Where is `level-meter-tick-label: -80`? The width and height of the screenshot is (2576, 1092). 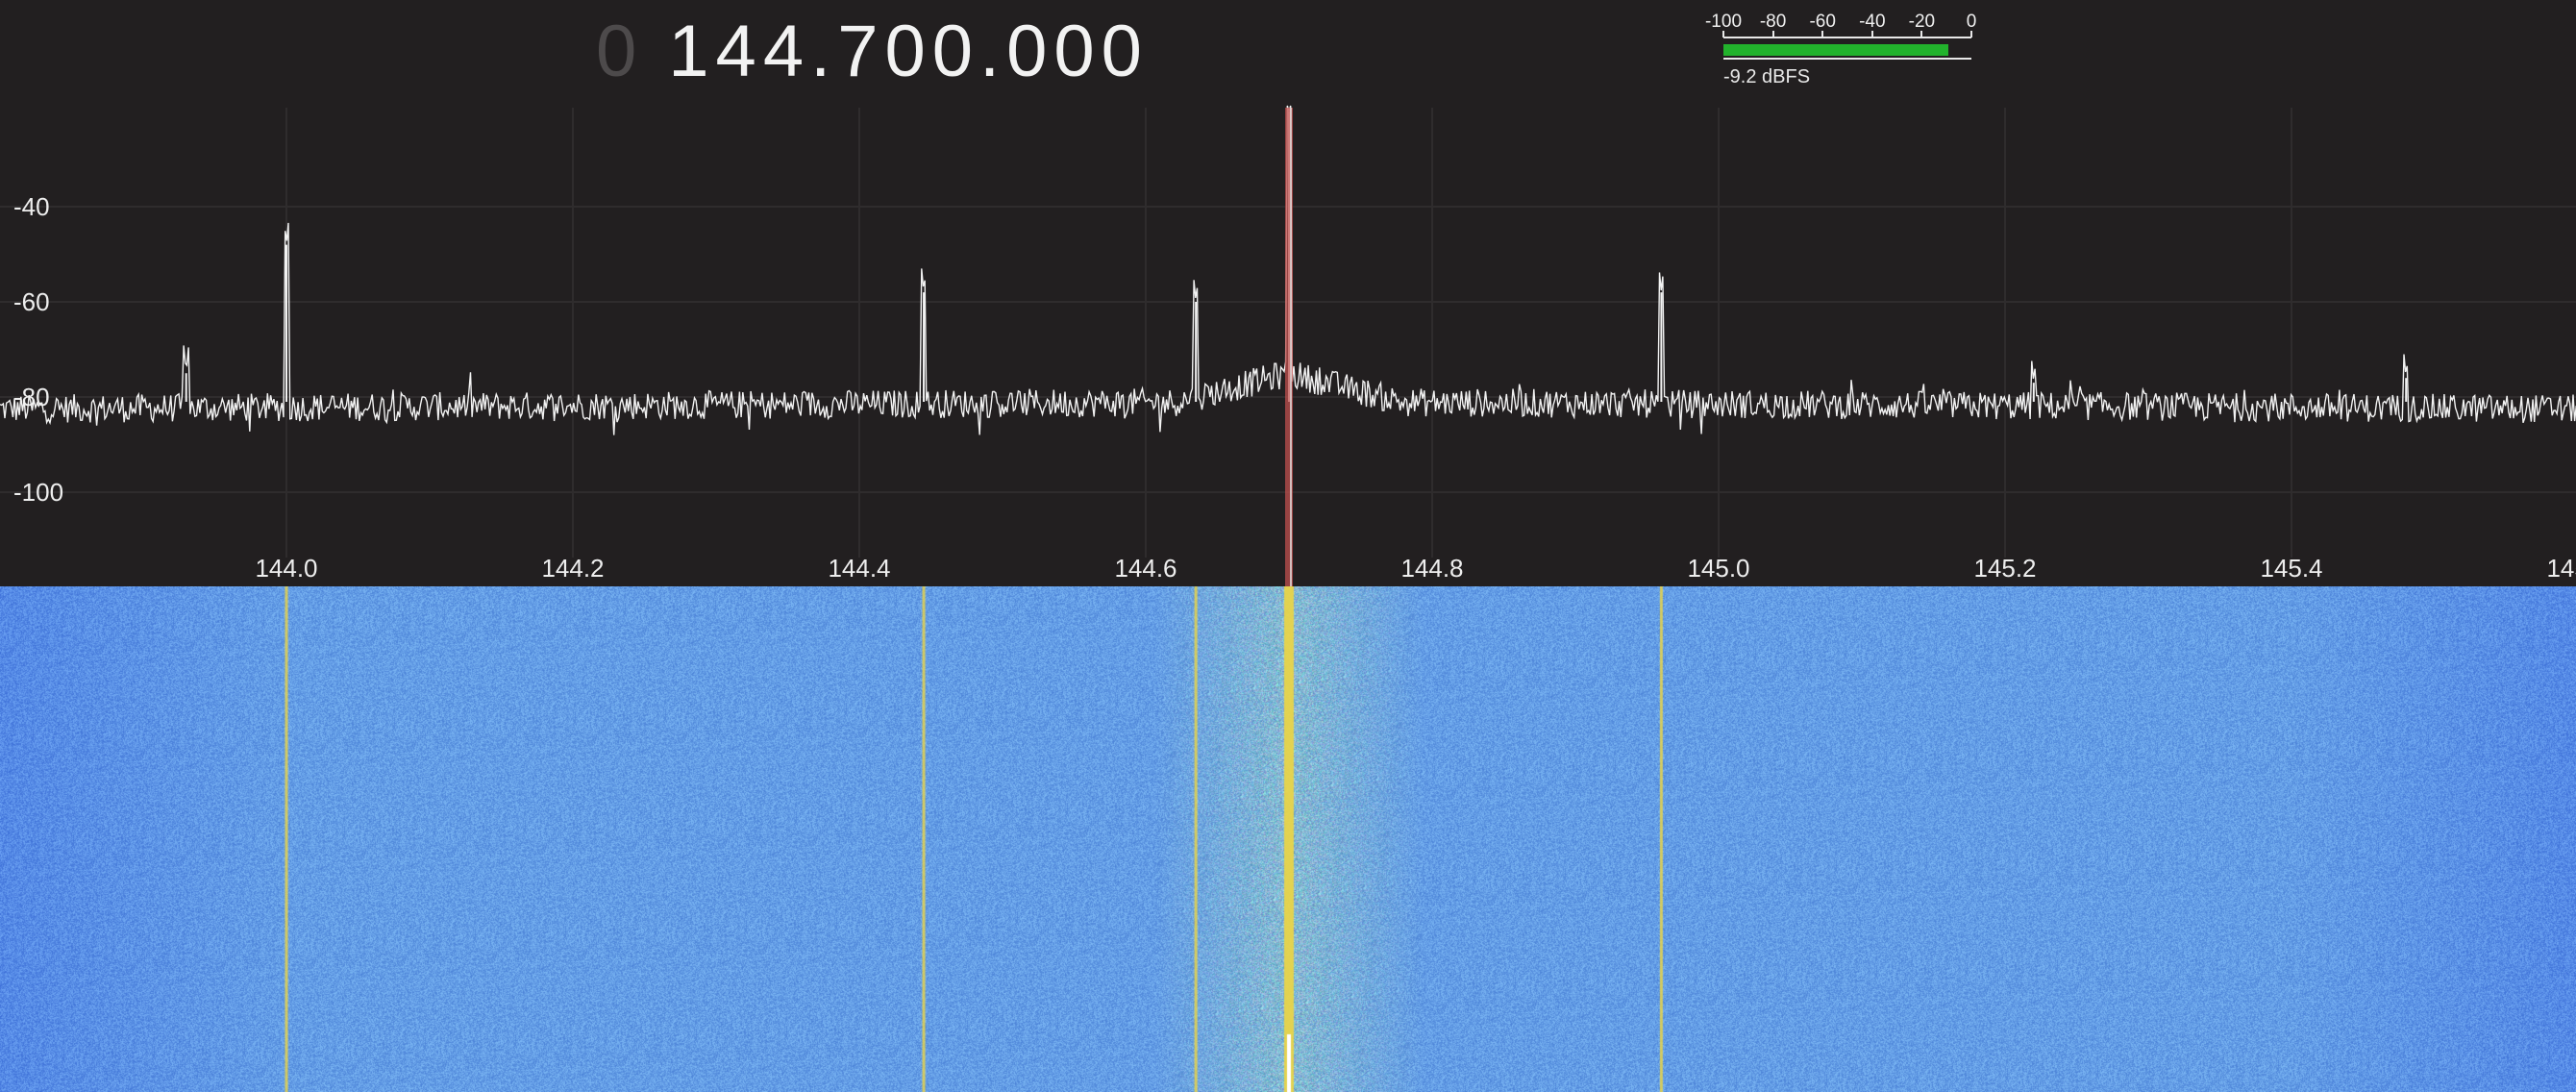
level-meter-tick-label: -80 is located at coordinates (1773, 22).